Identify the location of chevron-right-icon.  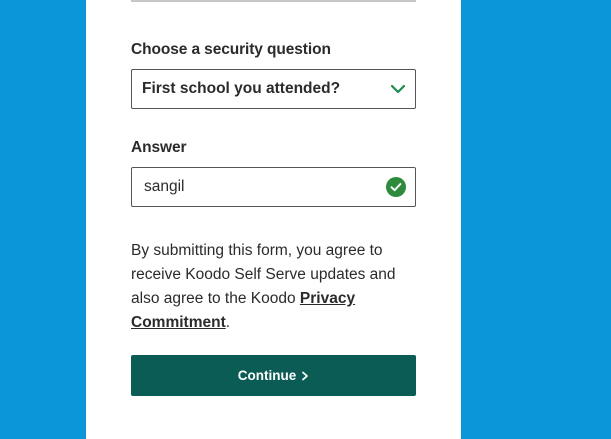
(305, 376).